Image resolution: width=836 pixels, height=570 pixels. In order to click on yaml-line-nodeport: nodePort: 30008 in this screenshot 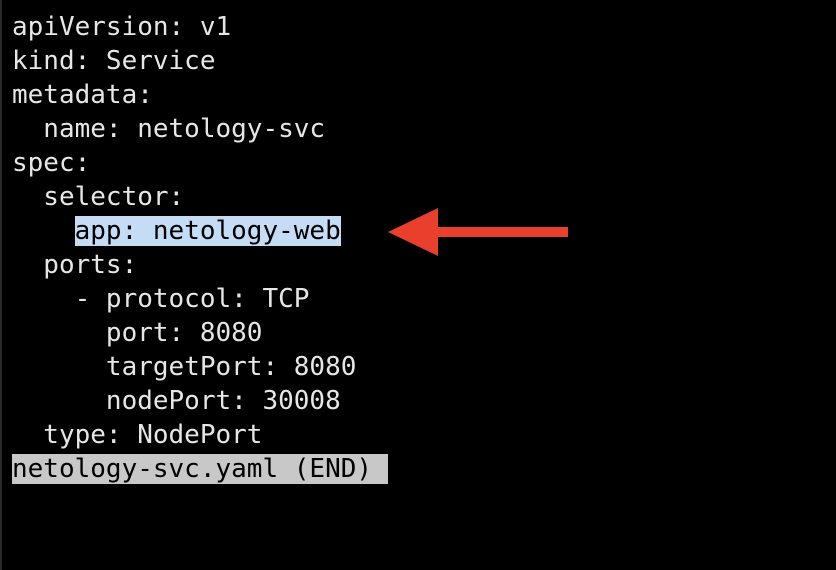, I will do `click(176, 401)`.